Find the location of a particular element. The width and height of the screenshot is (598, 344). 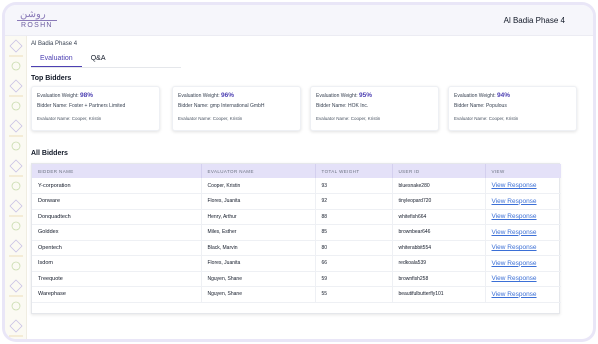

breadcrumb: Al Badia Phase 4 is located at coordinates (54, 44).